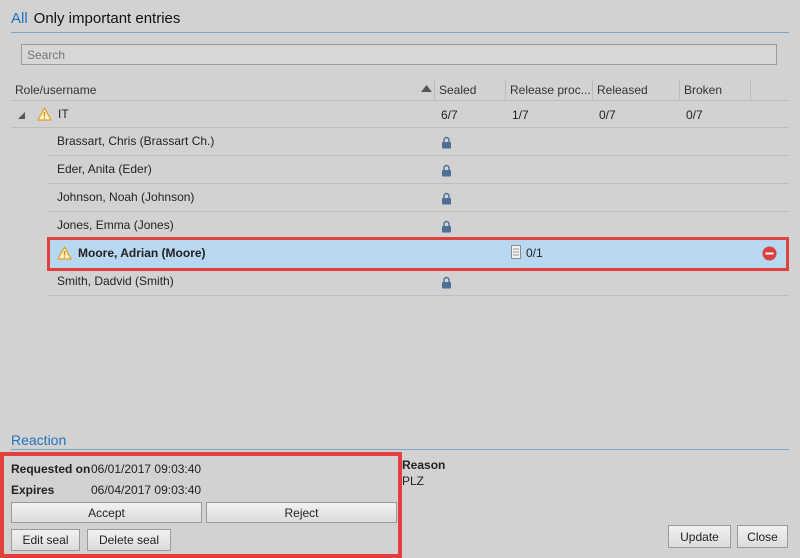 Image resolution: width=800 pixels, height=558 pixels. Describe the element at coordinates (516, 252) in the screenshot. I see `document-icon` at that location.